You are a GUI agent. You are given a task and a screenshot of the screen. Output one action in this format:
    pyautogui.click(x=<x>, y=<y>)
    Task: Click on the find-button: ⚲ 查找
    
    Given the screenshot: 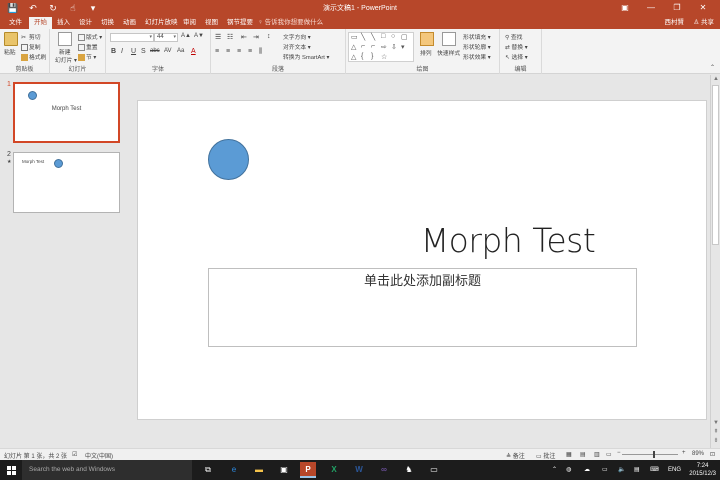 What is the action you would take?
    pyautogui.click(x=513, y=36)
    